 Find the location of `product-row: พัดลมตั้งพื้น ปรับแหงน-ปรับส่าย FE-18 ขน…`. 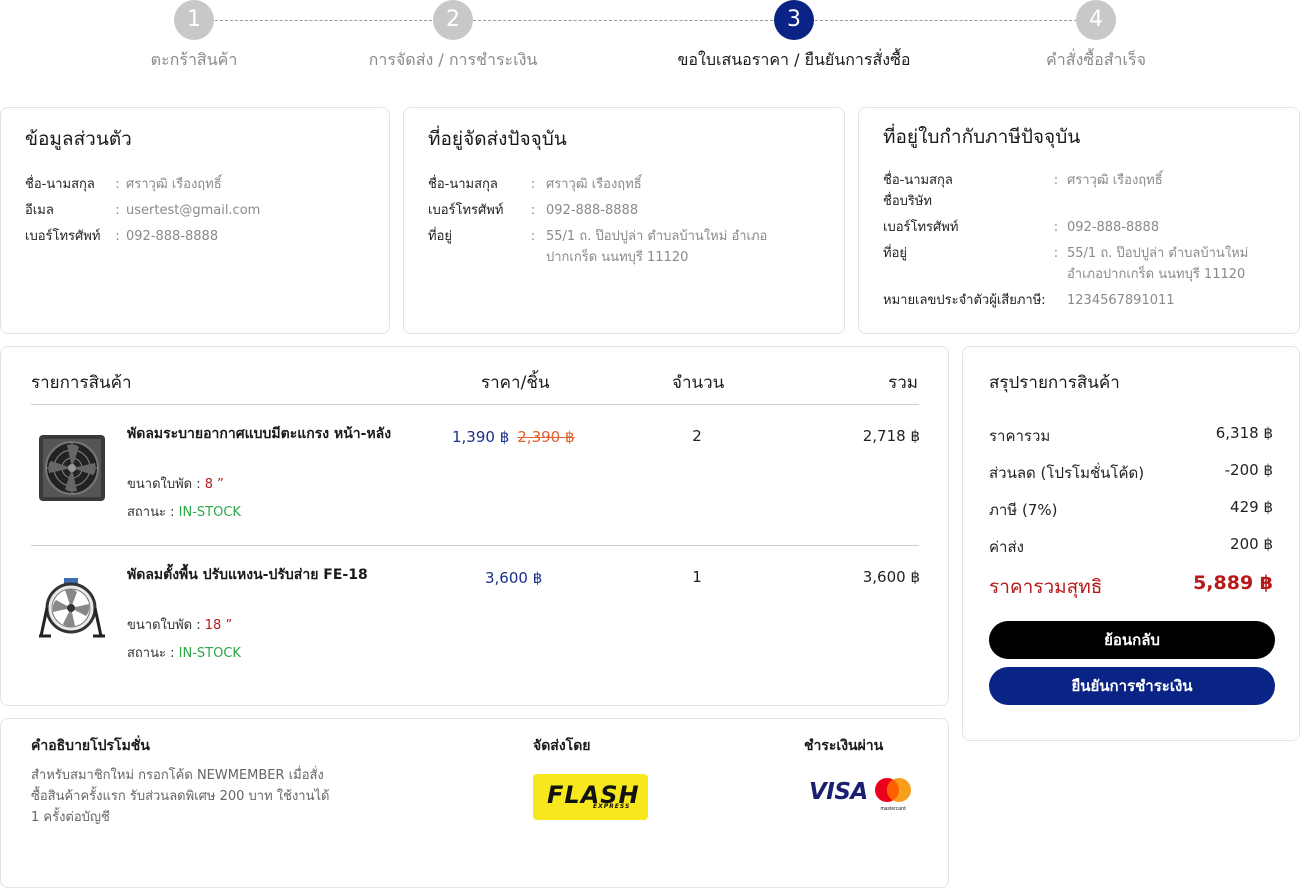

product-row: พัดลมตั้งพื้น ปรับแหงน-ปรับส่าย FE-18 ขน… is located at coordinates (475, 611).